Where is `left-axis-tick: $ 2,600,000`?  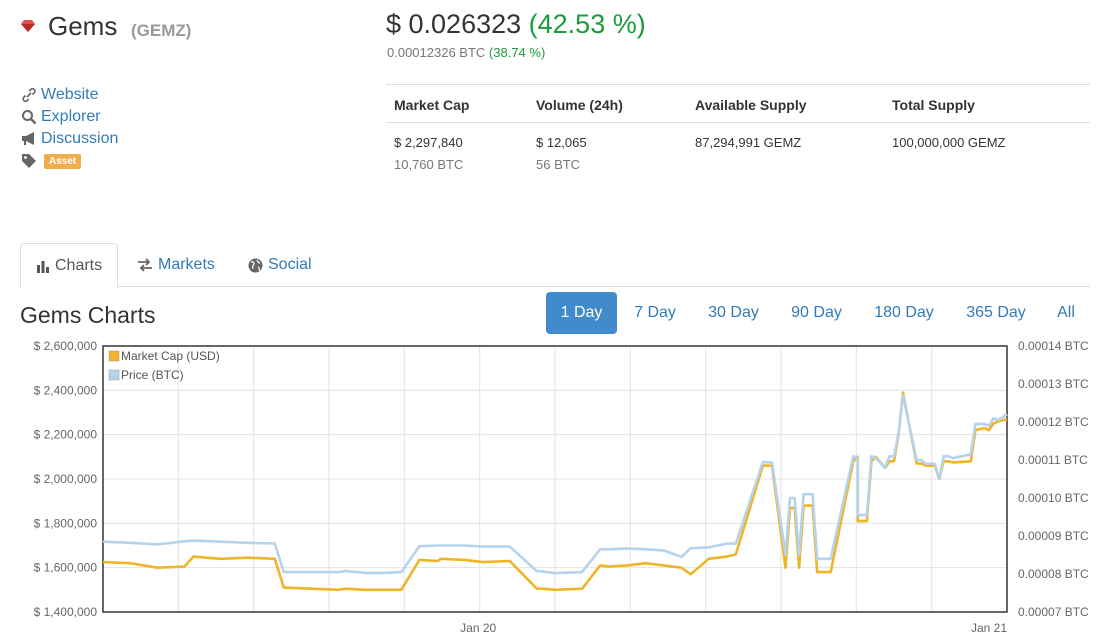 left-axis-tick: $ 2,600,000 is located at coordinates (66, 346).